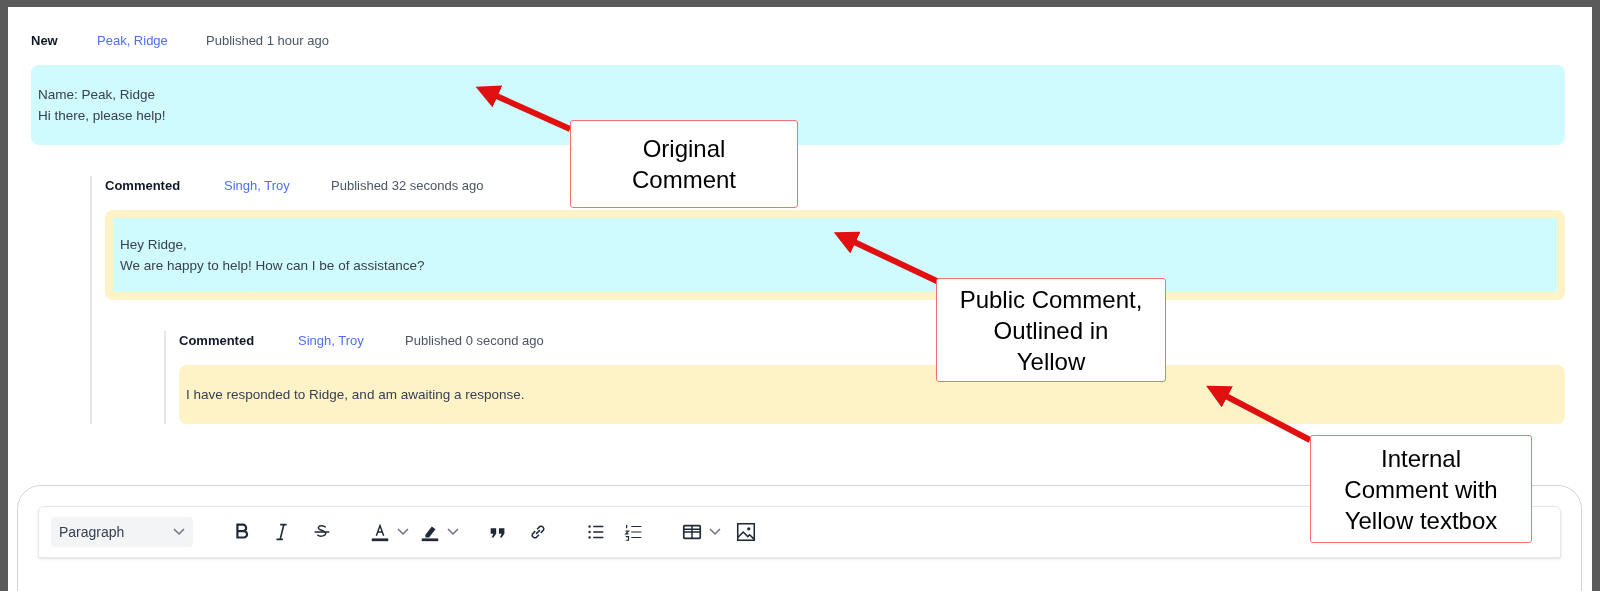 The height and width of the screenshot is (591, 1600). Describe the element at coordinates (122, 532) in the screenshot. I see `format-dropdown: Paragraph` at that location.